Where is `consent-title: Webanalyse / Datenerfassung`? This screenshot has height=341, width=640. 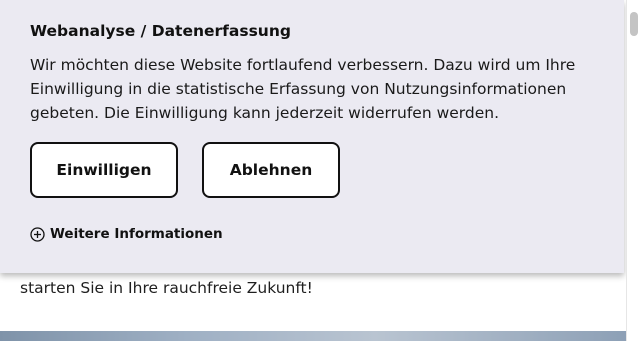 consent-title: Webanalyse / Datenerfassung is located at coordinates (160, 31).